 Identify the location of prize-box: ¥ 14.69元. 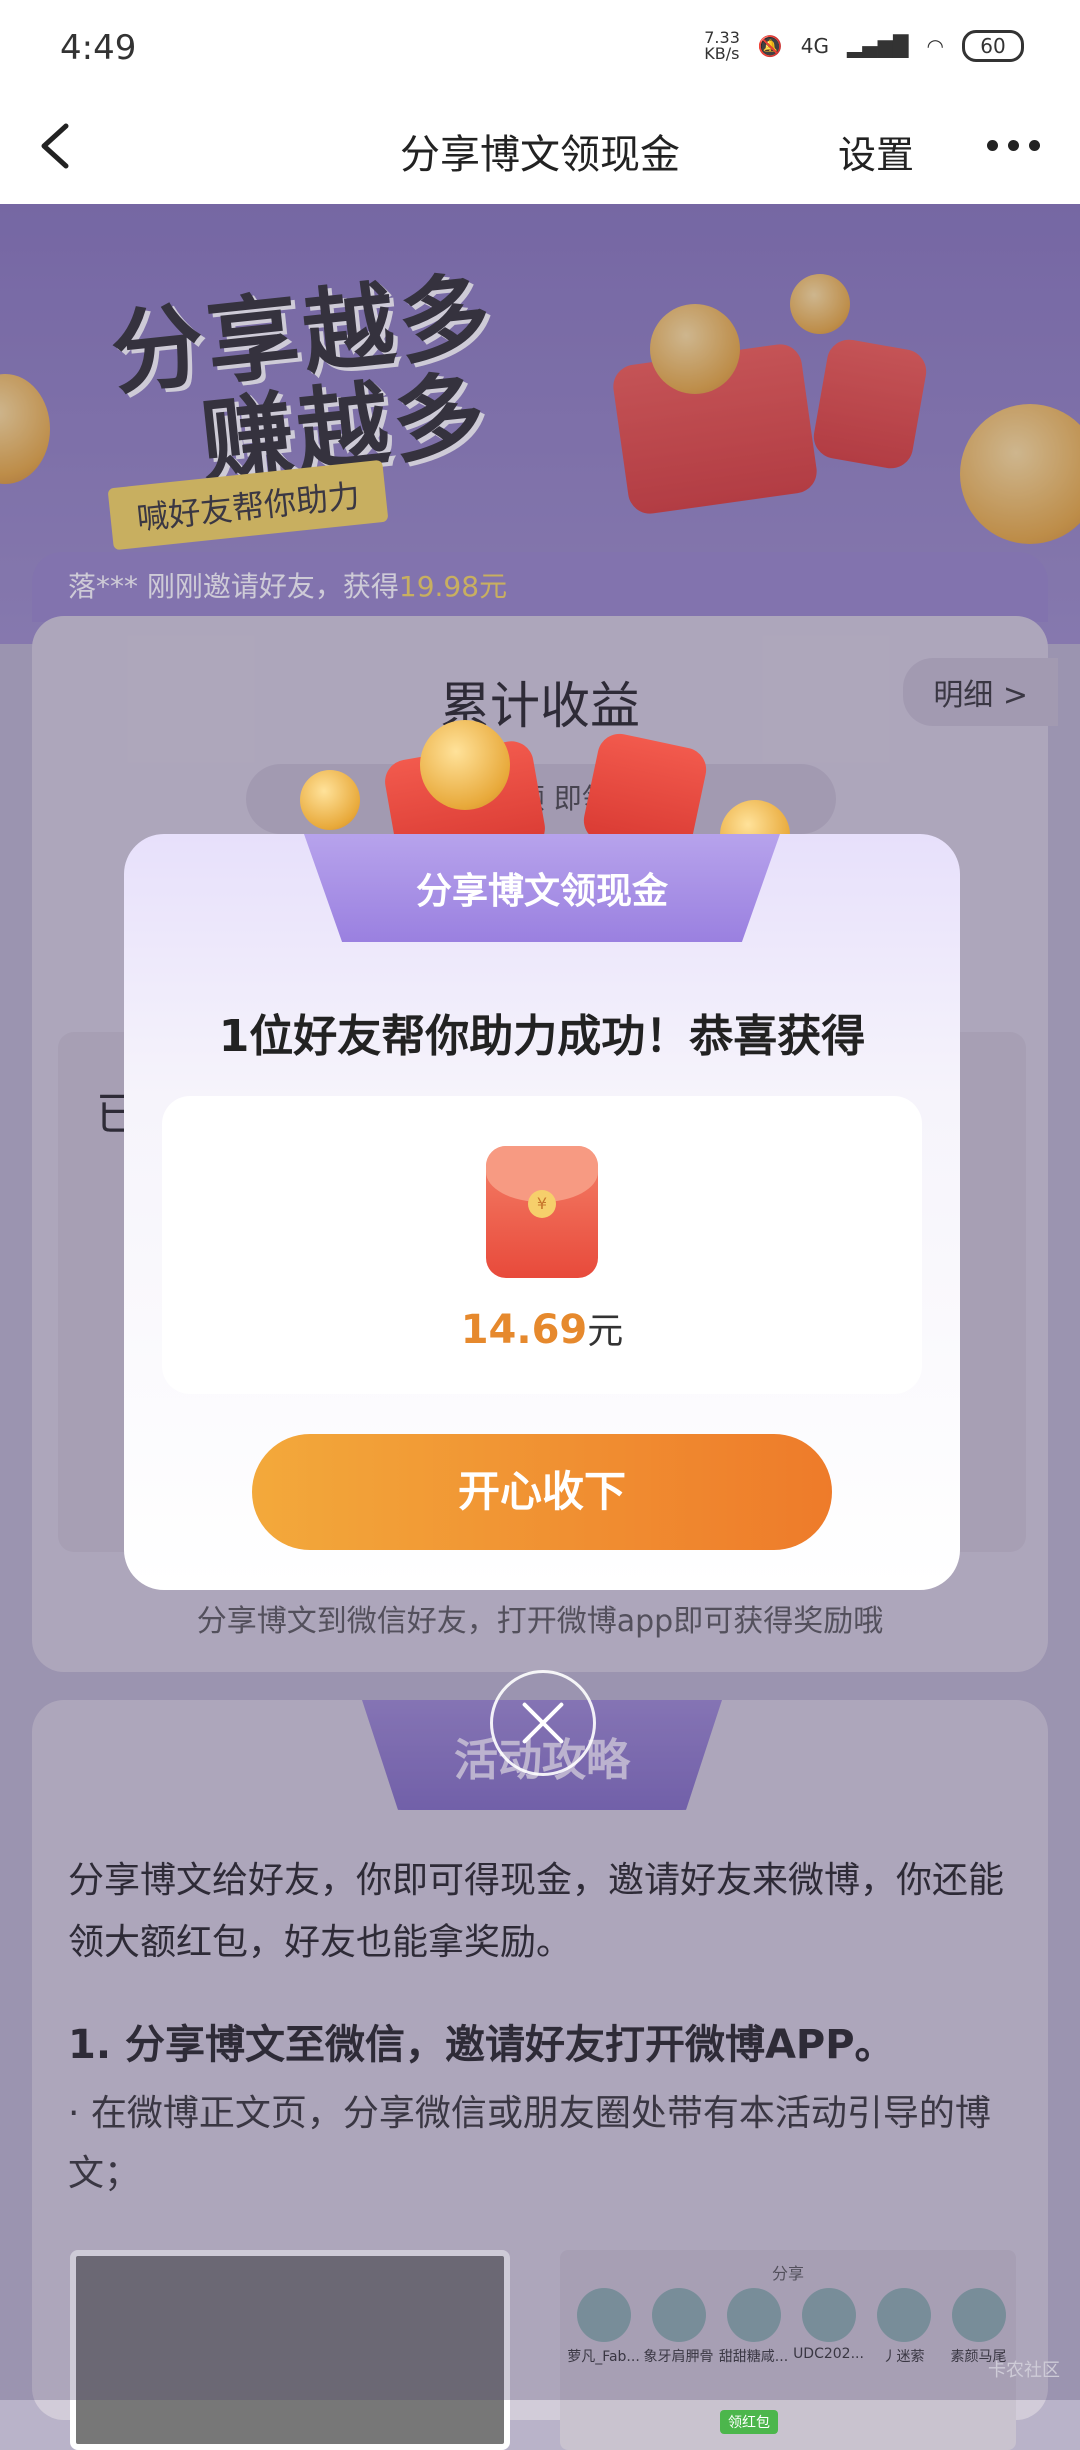
(542, 1245).